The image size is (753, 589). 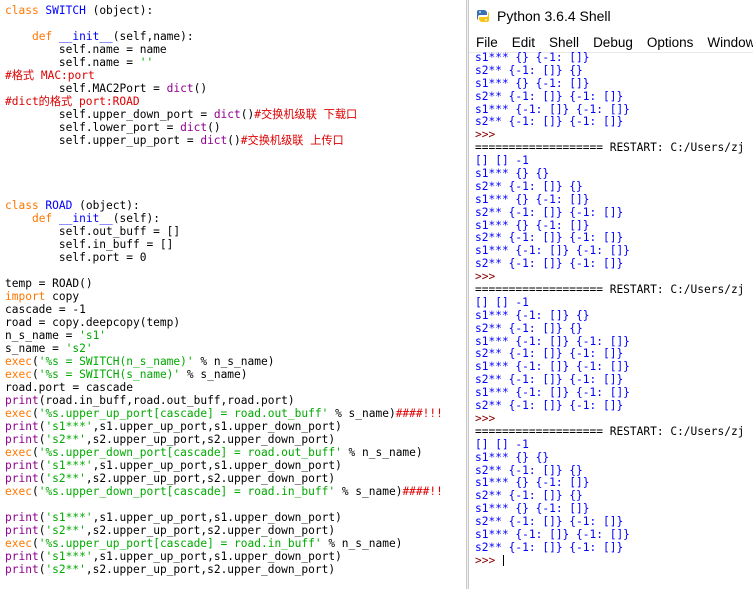 I want to click on code-token: ,s1.upper_up_port,s1.upper_down_port), so click(x=217, y=517).